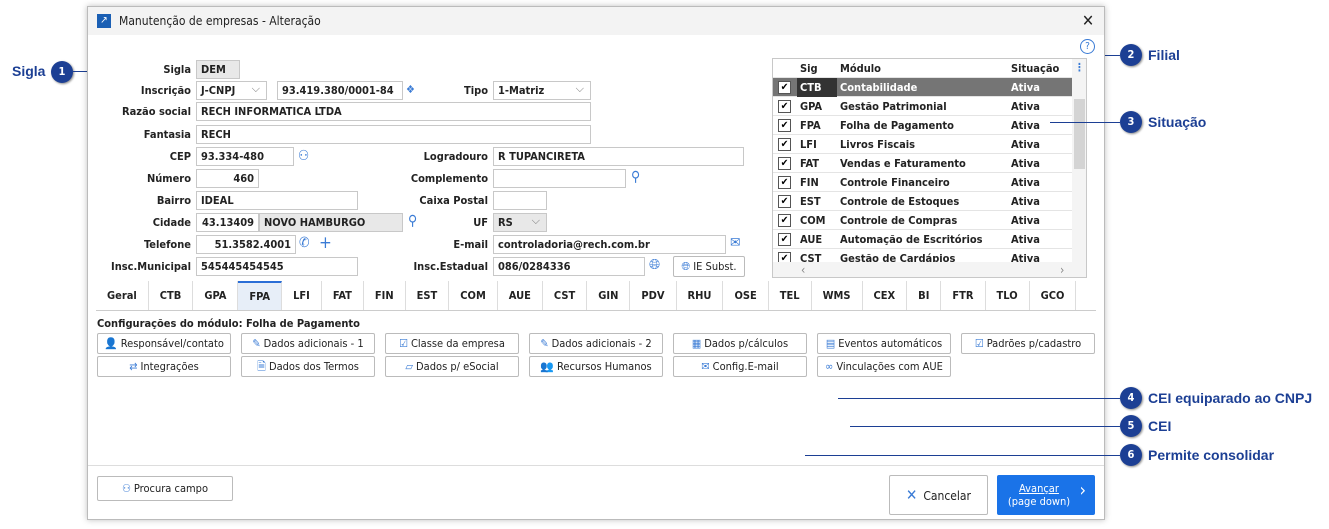 The height and width of the screenshot is (529, 1329). I want to click on whatsapp-icon: ✆, so click(304, 243).